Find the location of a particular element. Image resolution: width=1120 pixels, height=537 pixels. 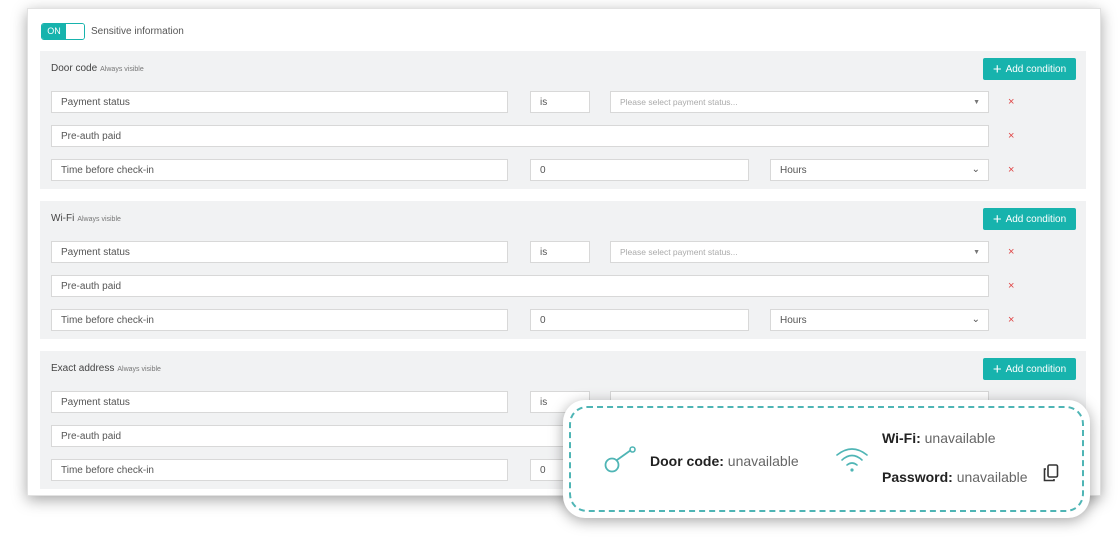

door-code-status: Door code: unavailable is located at coordinates (724, 461).